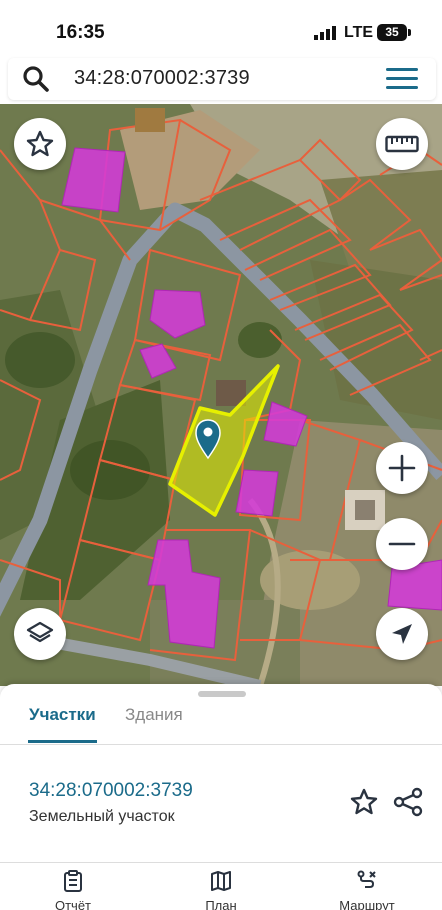 The image size is (442, 910). I want to click on search-query: 34:28:070002:3739, so click(162, 78).